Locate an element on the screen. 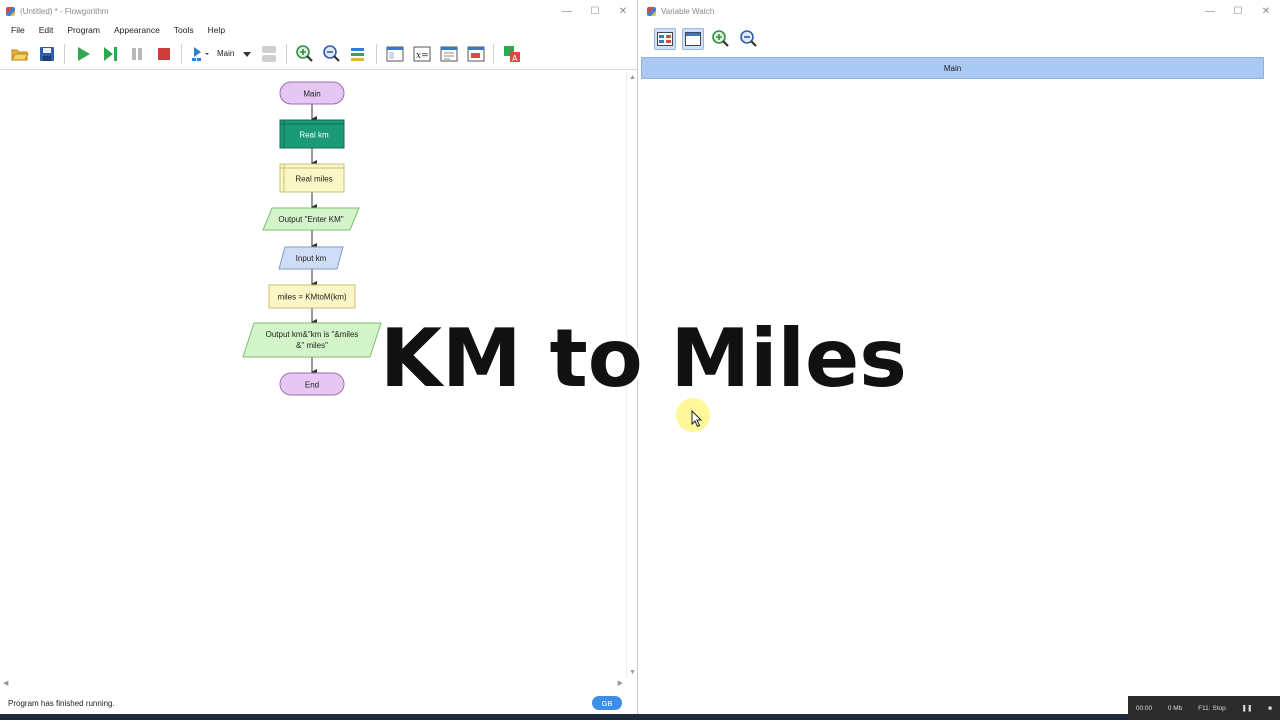 Image resolution: width=1280 pixels, height=720 pixels. stop-icon is located at coordinates (164, 54).